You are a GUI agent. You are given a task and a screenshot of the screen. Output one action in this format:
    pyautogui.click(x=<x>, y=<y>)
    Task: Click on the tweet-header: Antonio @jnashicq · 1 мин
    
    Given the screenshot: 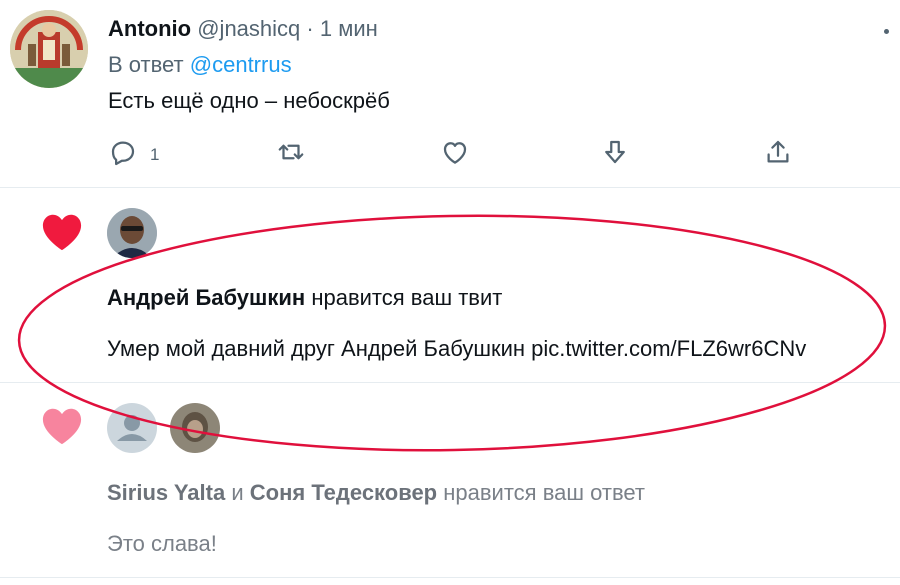 What is the action you would take?
    pyautogui.click(x=243, y=29)
    